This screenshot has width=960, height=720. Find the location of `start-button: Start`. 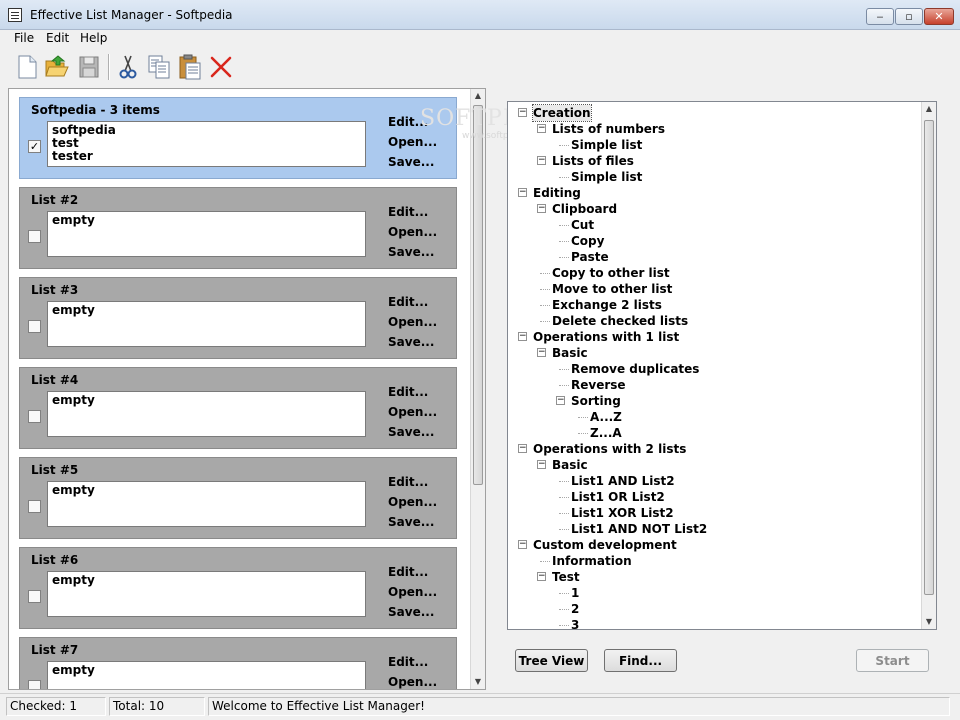

start-button: Start is located at coordinates (892, 660).